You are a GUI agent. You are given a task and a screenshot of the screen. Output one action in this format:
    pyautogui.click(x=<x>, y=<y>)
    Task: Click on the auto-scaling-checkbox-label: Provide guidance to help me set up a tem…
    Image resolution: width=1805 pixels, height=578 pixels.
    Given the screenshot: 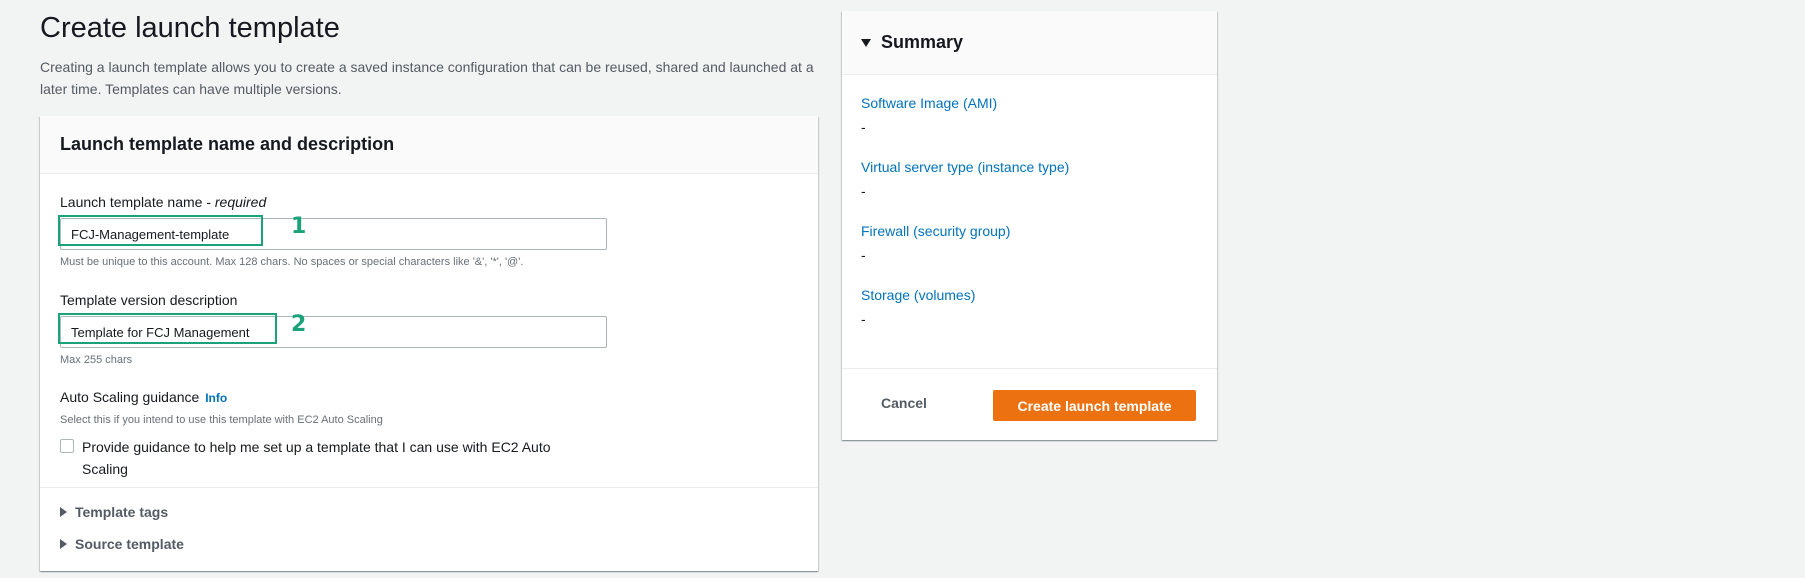 What is the action you would take?
    pyautogui.click(x=332, y=458)
    